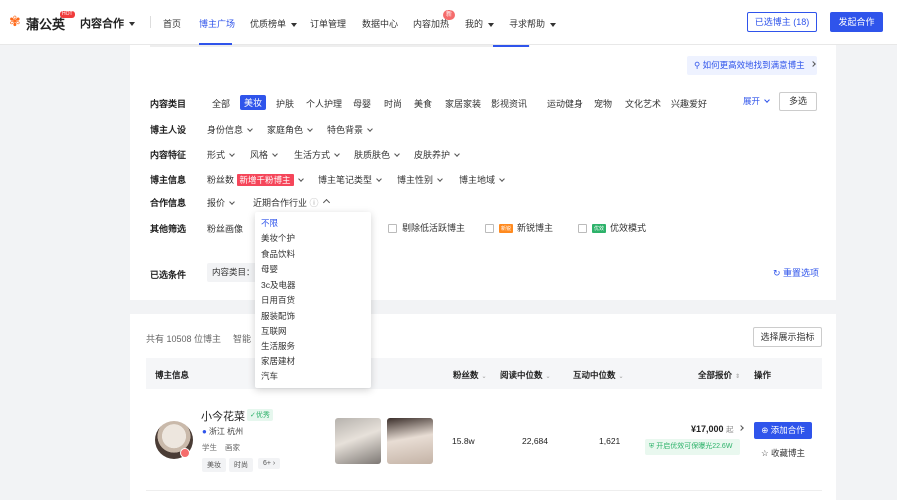 The width and height of the screenshot is (897, 500). What do you see at coordinates (796, 272) in the screenshot?
I see `reset-button: ↻ 重置选项` at bounding box center [796, 272].